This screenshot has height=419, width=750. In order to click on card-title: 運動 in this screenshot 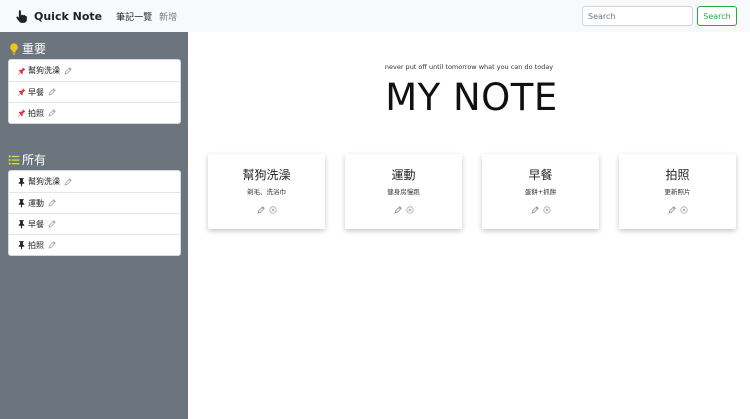, I will do `click(403, 175)`.